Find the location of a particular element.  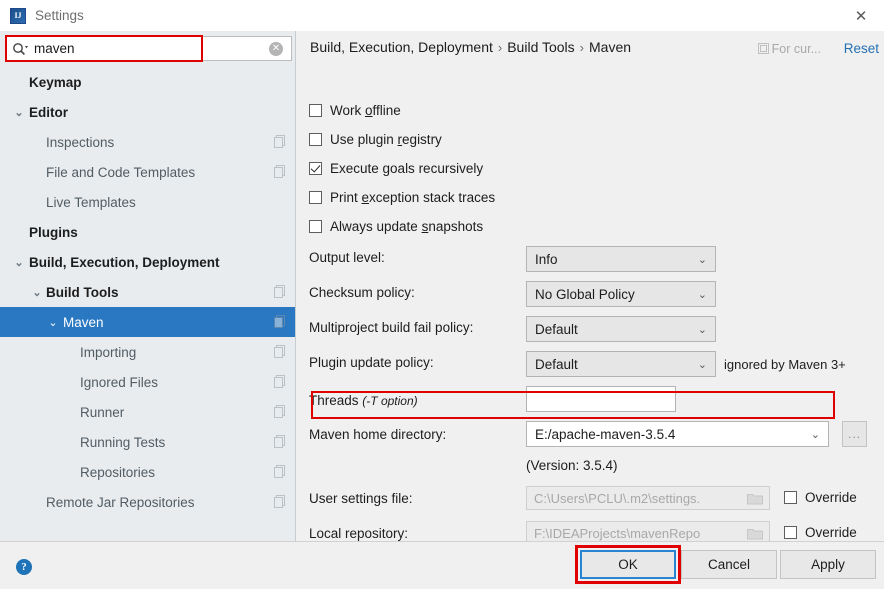

maven-home-combo: E:/apache-maven-3.5.4 ⌄ is located at coordinates (677, 434).